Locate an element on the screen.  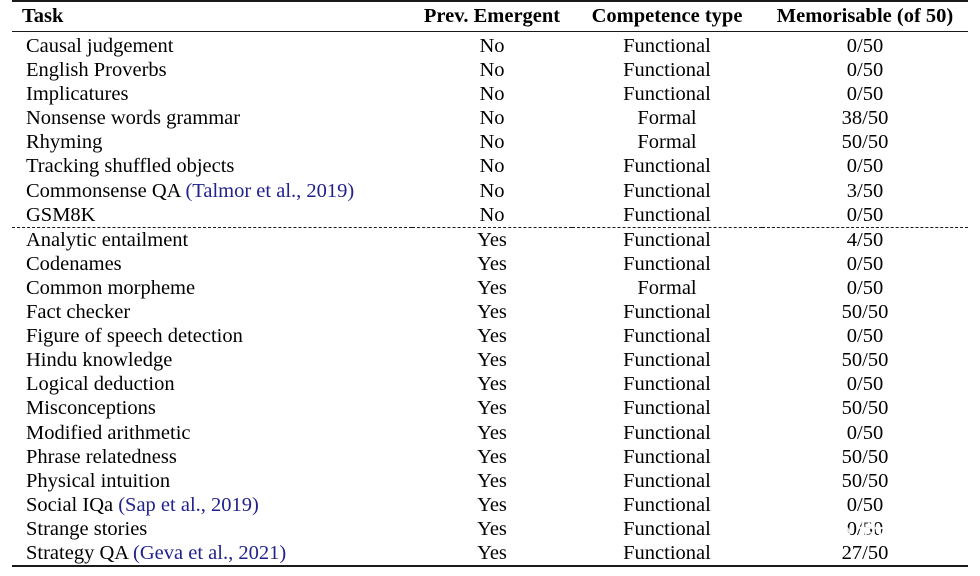
table-row: Analytic entailment Yes Functional 4/50 is located at coordinates (490, 240).